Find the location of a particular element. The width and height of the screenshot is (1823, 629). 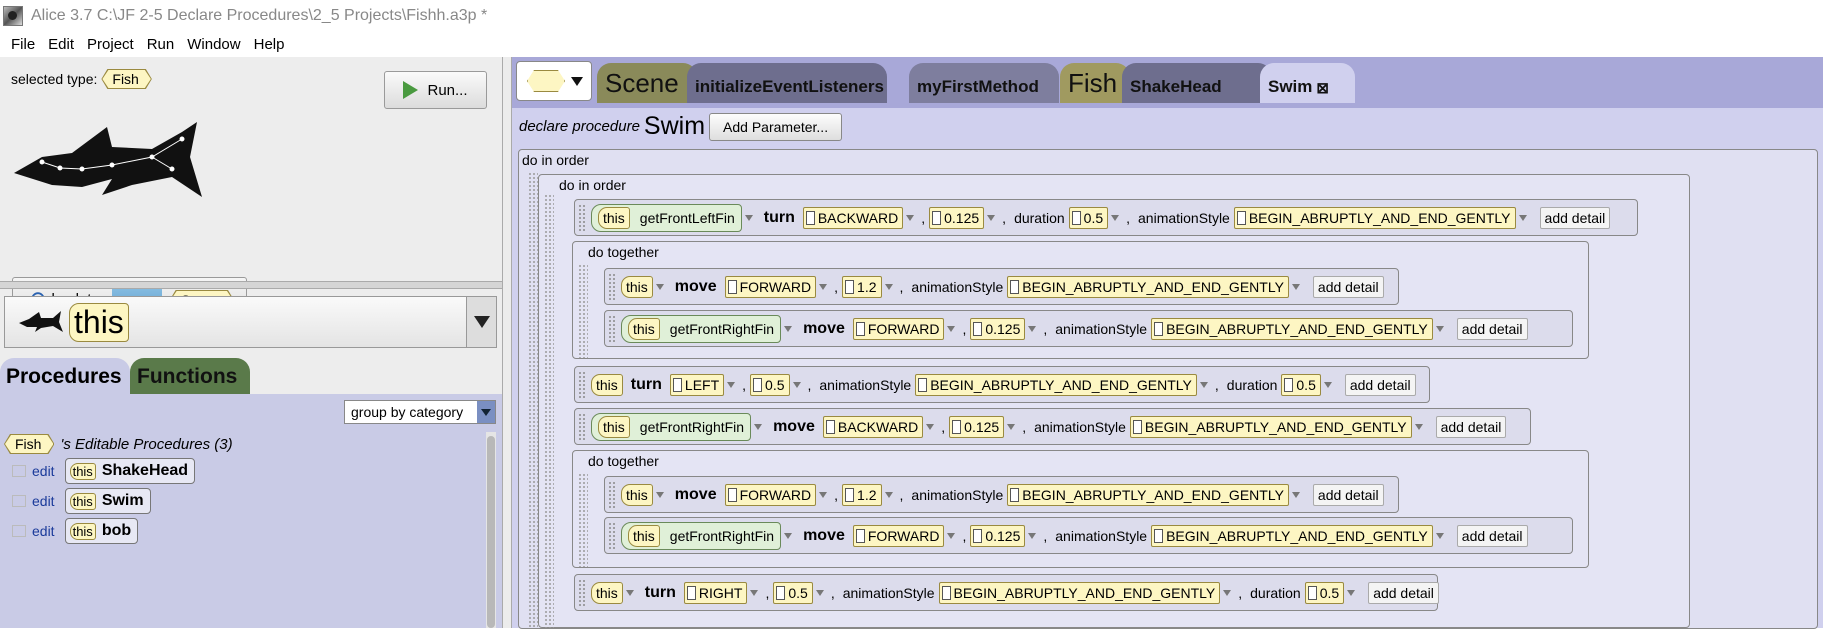

shark-thumbnail is located at coordinates (108, 159).